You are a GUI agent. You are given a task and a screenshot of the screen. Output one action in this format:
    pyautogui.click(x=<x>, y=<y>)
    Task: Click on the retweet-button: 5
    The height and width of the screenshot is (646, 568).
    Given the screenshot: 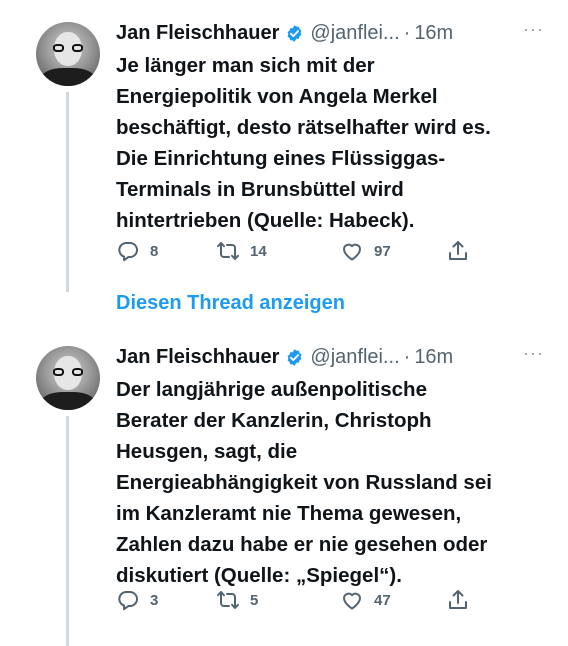 What is the action you would take?
    pyautogui.click(x=237, y=600)
    